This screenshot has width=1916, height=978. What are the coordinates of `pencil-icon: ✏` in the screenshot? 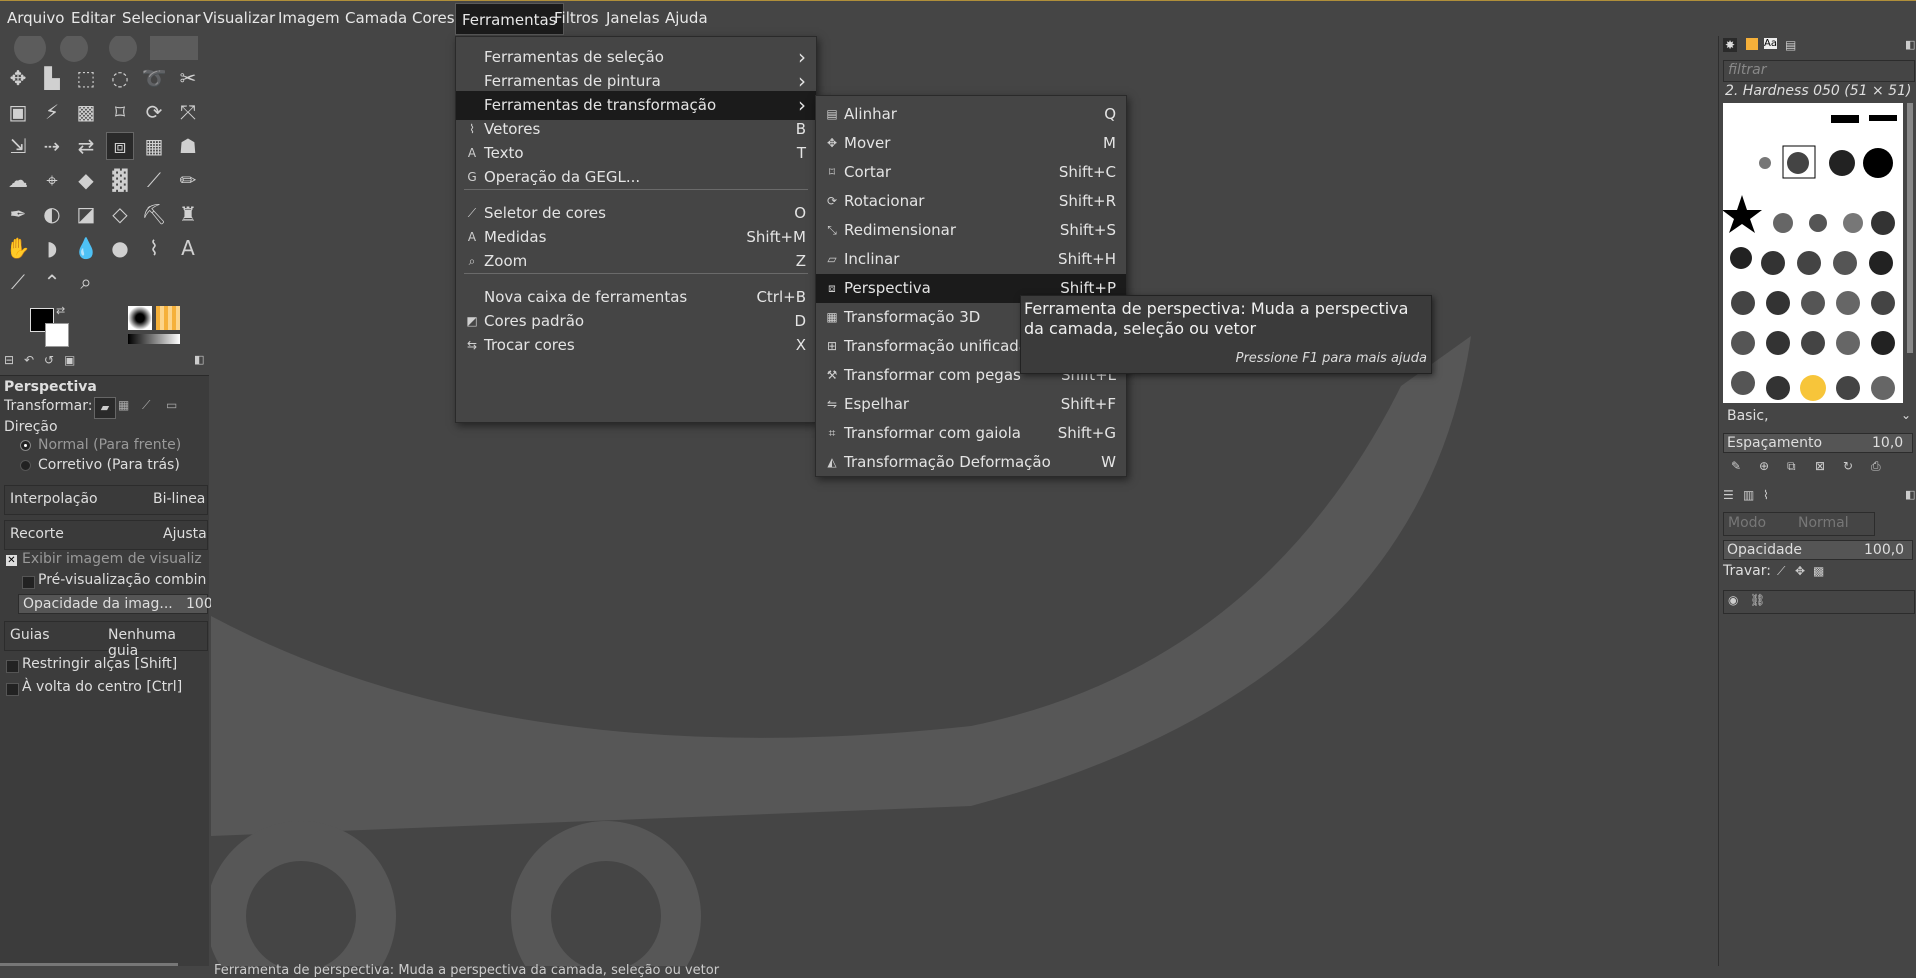 It's located at (188, 180).